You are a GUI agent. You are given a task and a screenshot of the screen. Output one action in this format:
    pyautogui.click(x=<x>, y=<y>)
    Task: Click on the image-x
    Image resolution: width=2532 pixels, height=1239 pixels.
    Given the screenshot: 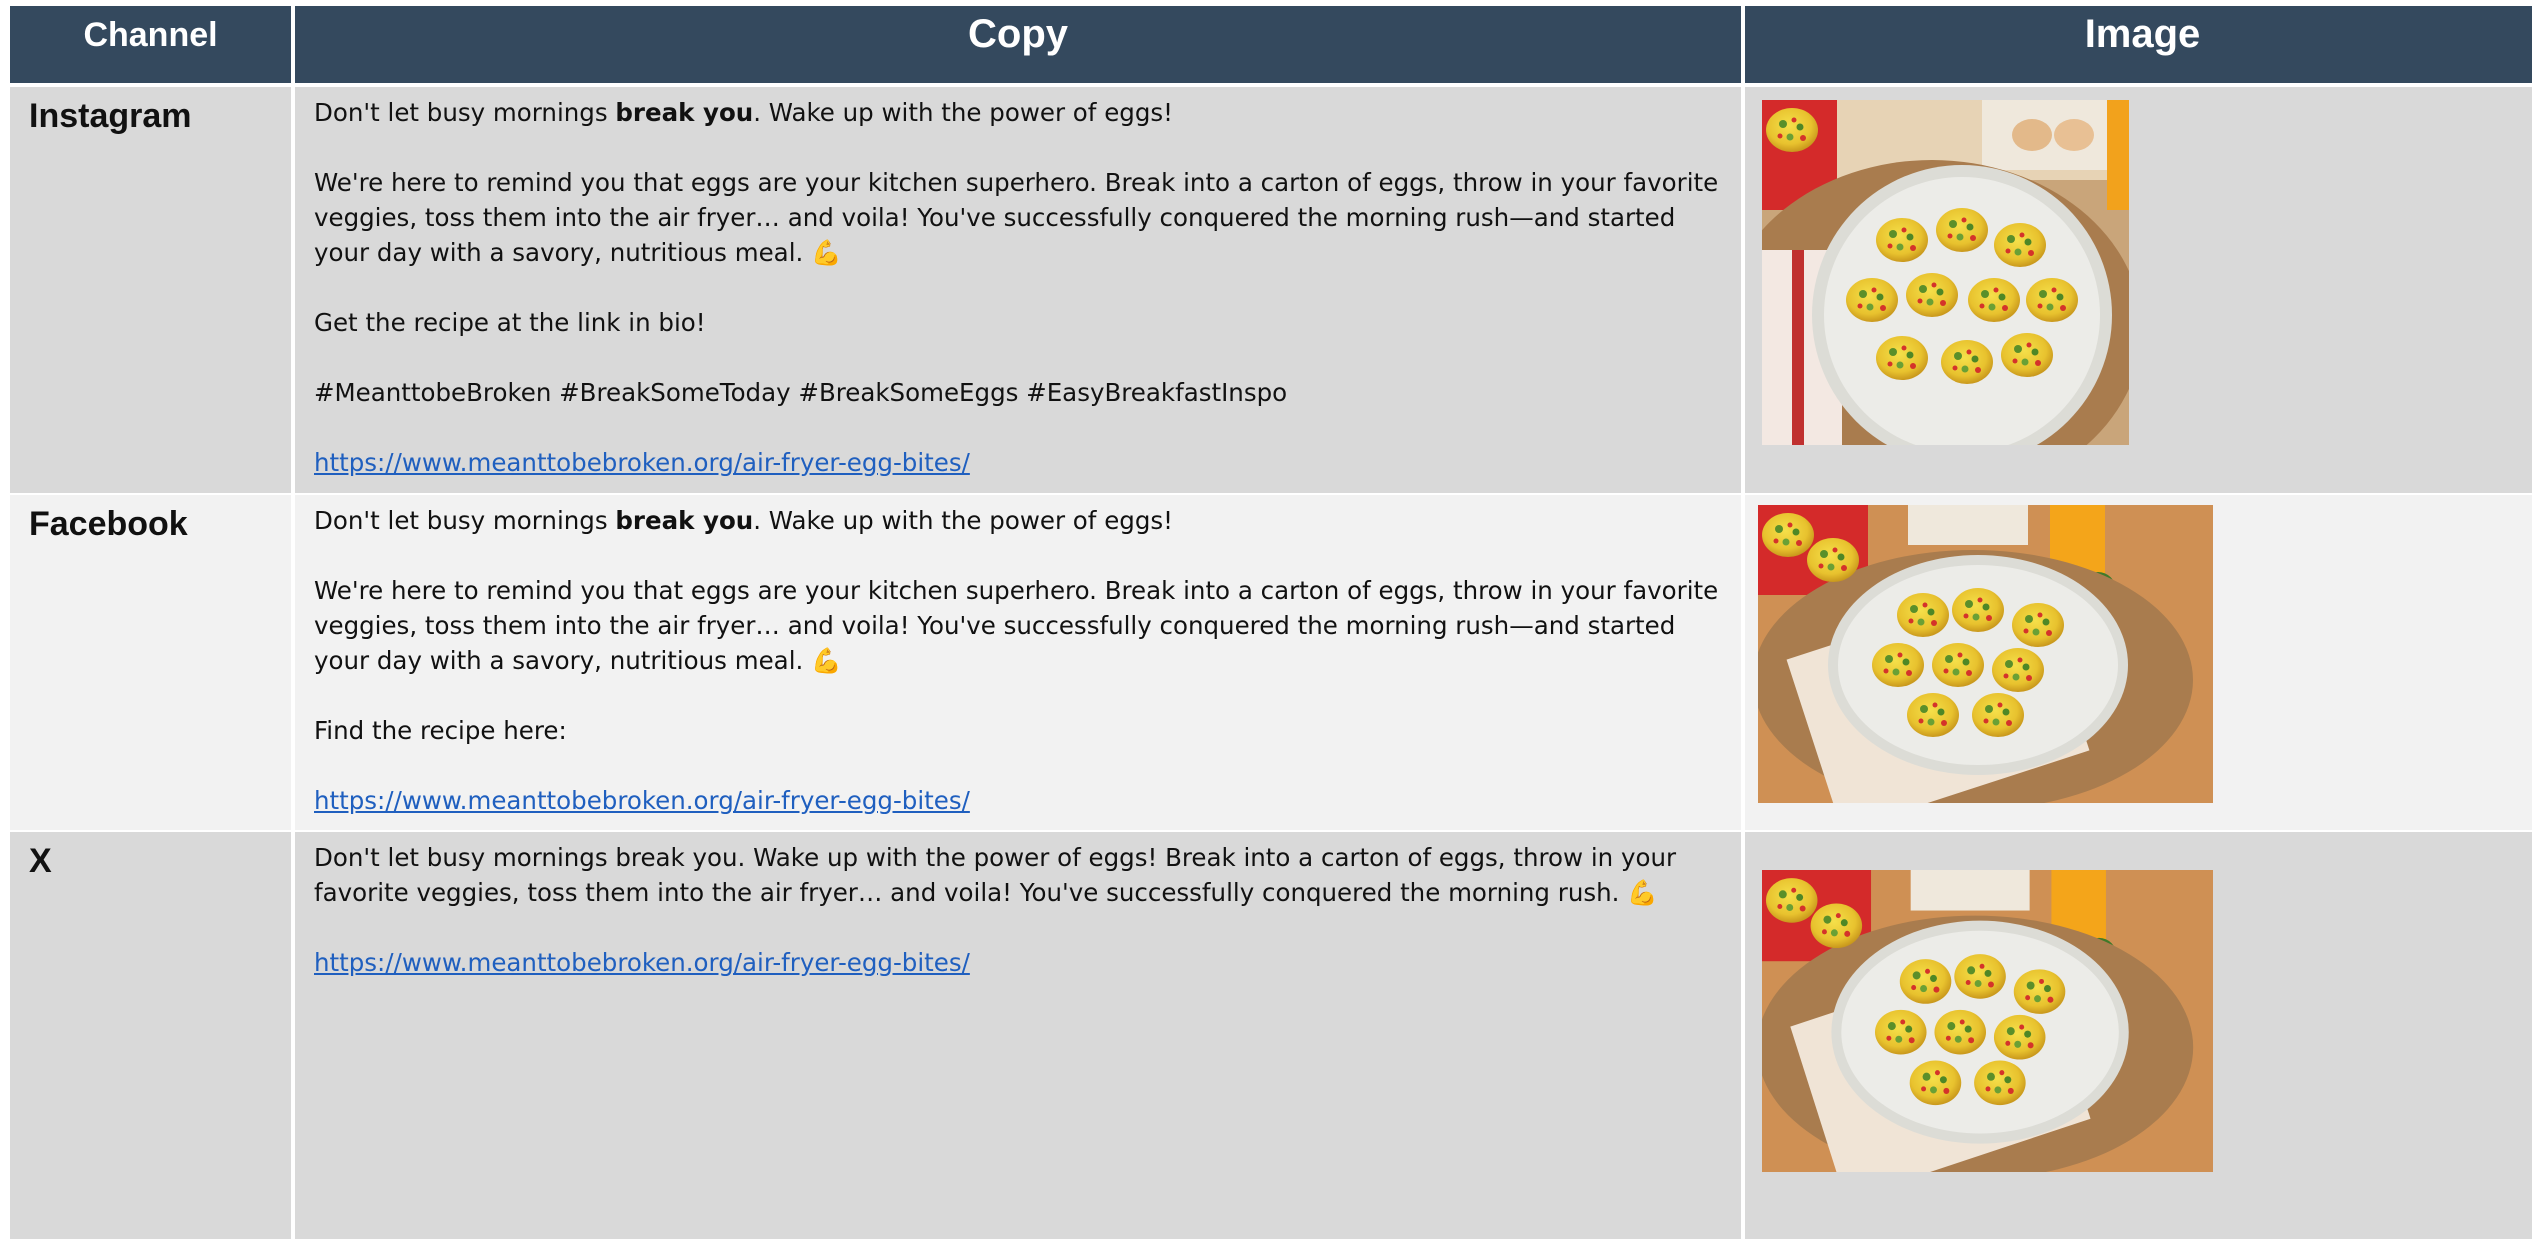 What is the action you would take?
    pyautogui.click(x=2138, y=1035)
    